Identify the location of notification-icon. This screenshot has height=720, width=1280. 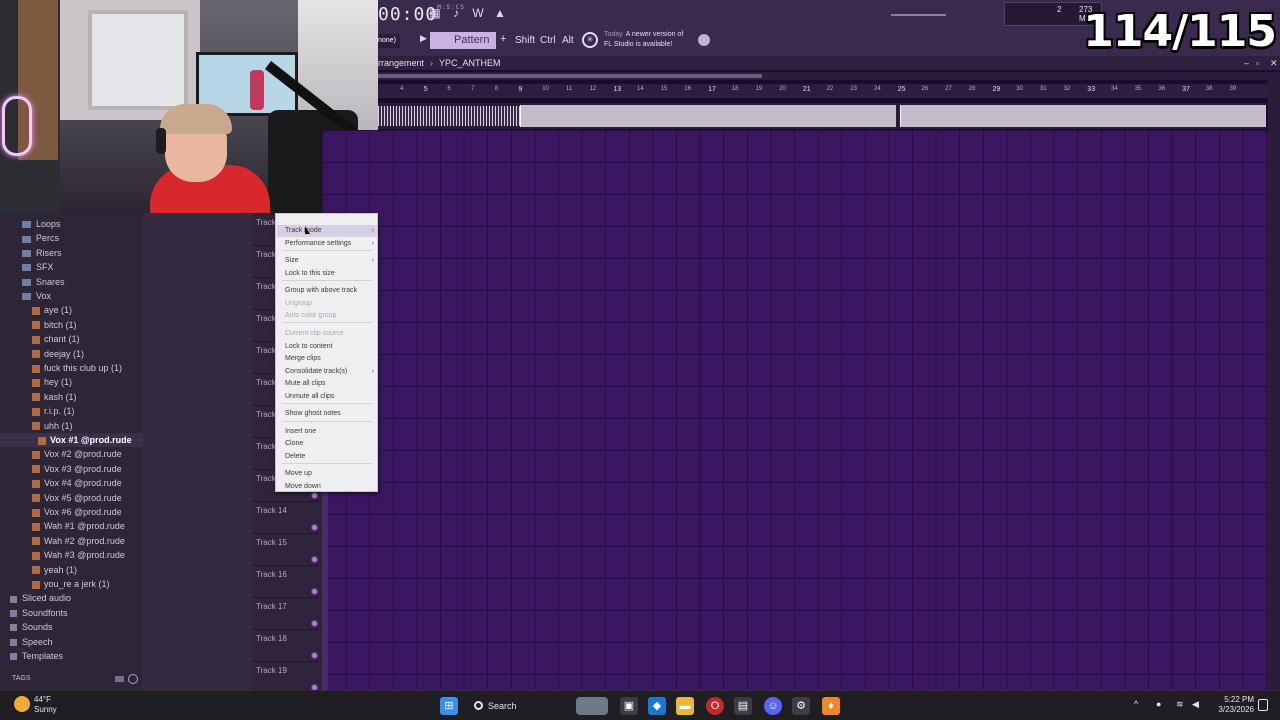
(1263, 705).